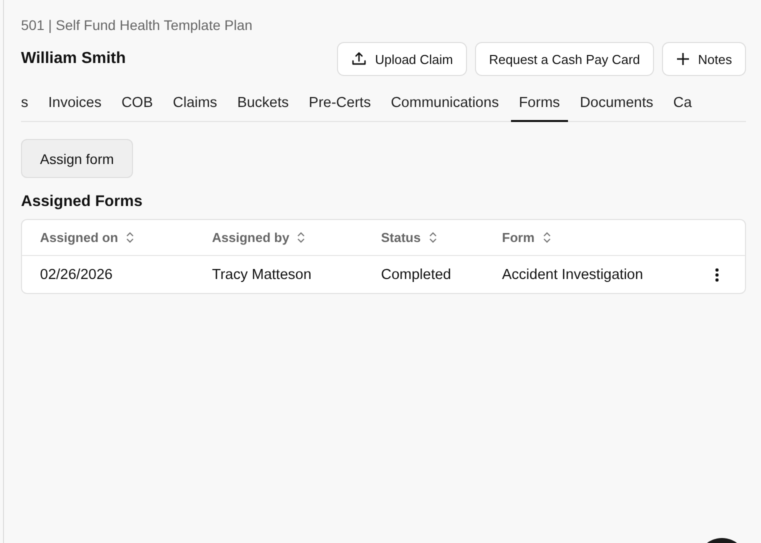 The image size is (761, 543). What do you see at coordinates (82, 202) in the screenshot?
I see `section-title: Assigned Forms` at bounding box center [82, 202].